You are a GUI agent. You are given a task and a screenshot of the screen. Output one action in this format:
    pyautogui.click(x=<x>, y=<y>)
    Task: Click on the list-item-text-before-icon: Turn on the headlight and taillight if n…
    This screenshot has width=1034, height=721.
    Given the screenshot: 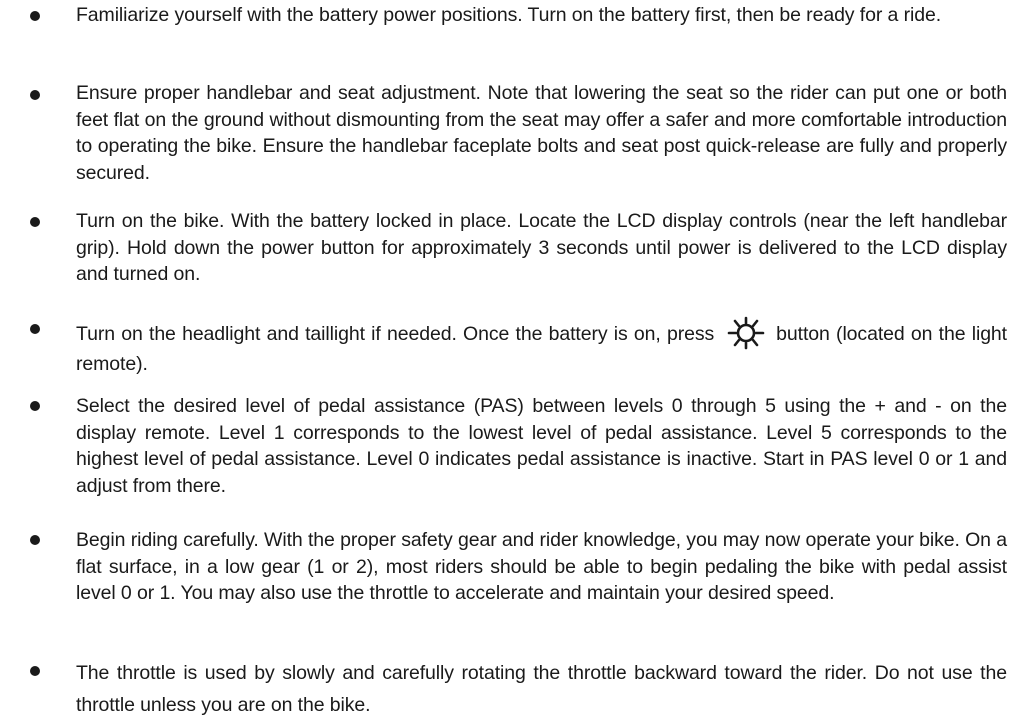 What is the action you would take?
    pyautogui.click(x=395, y=334)
    